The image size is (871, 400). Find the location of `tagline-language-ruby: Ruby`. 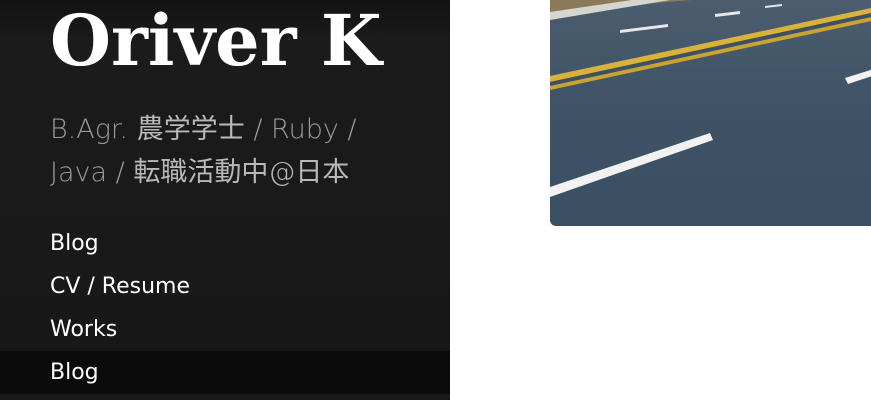

tagline-language-ruby: Ruby is located at coordinates (305, 129).